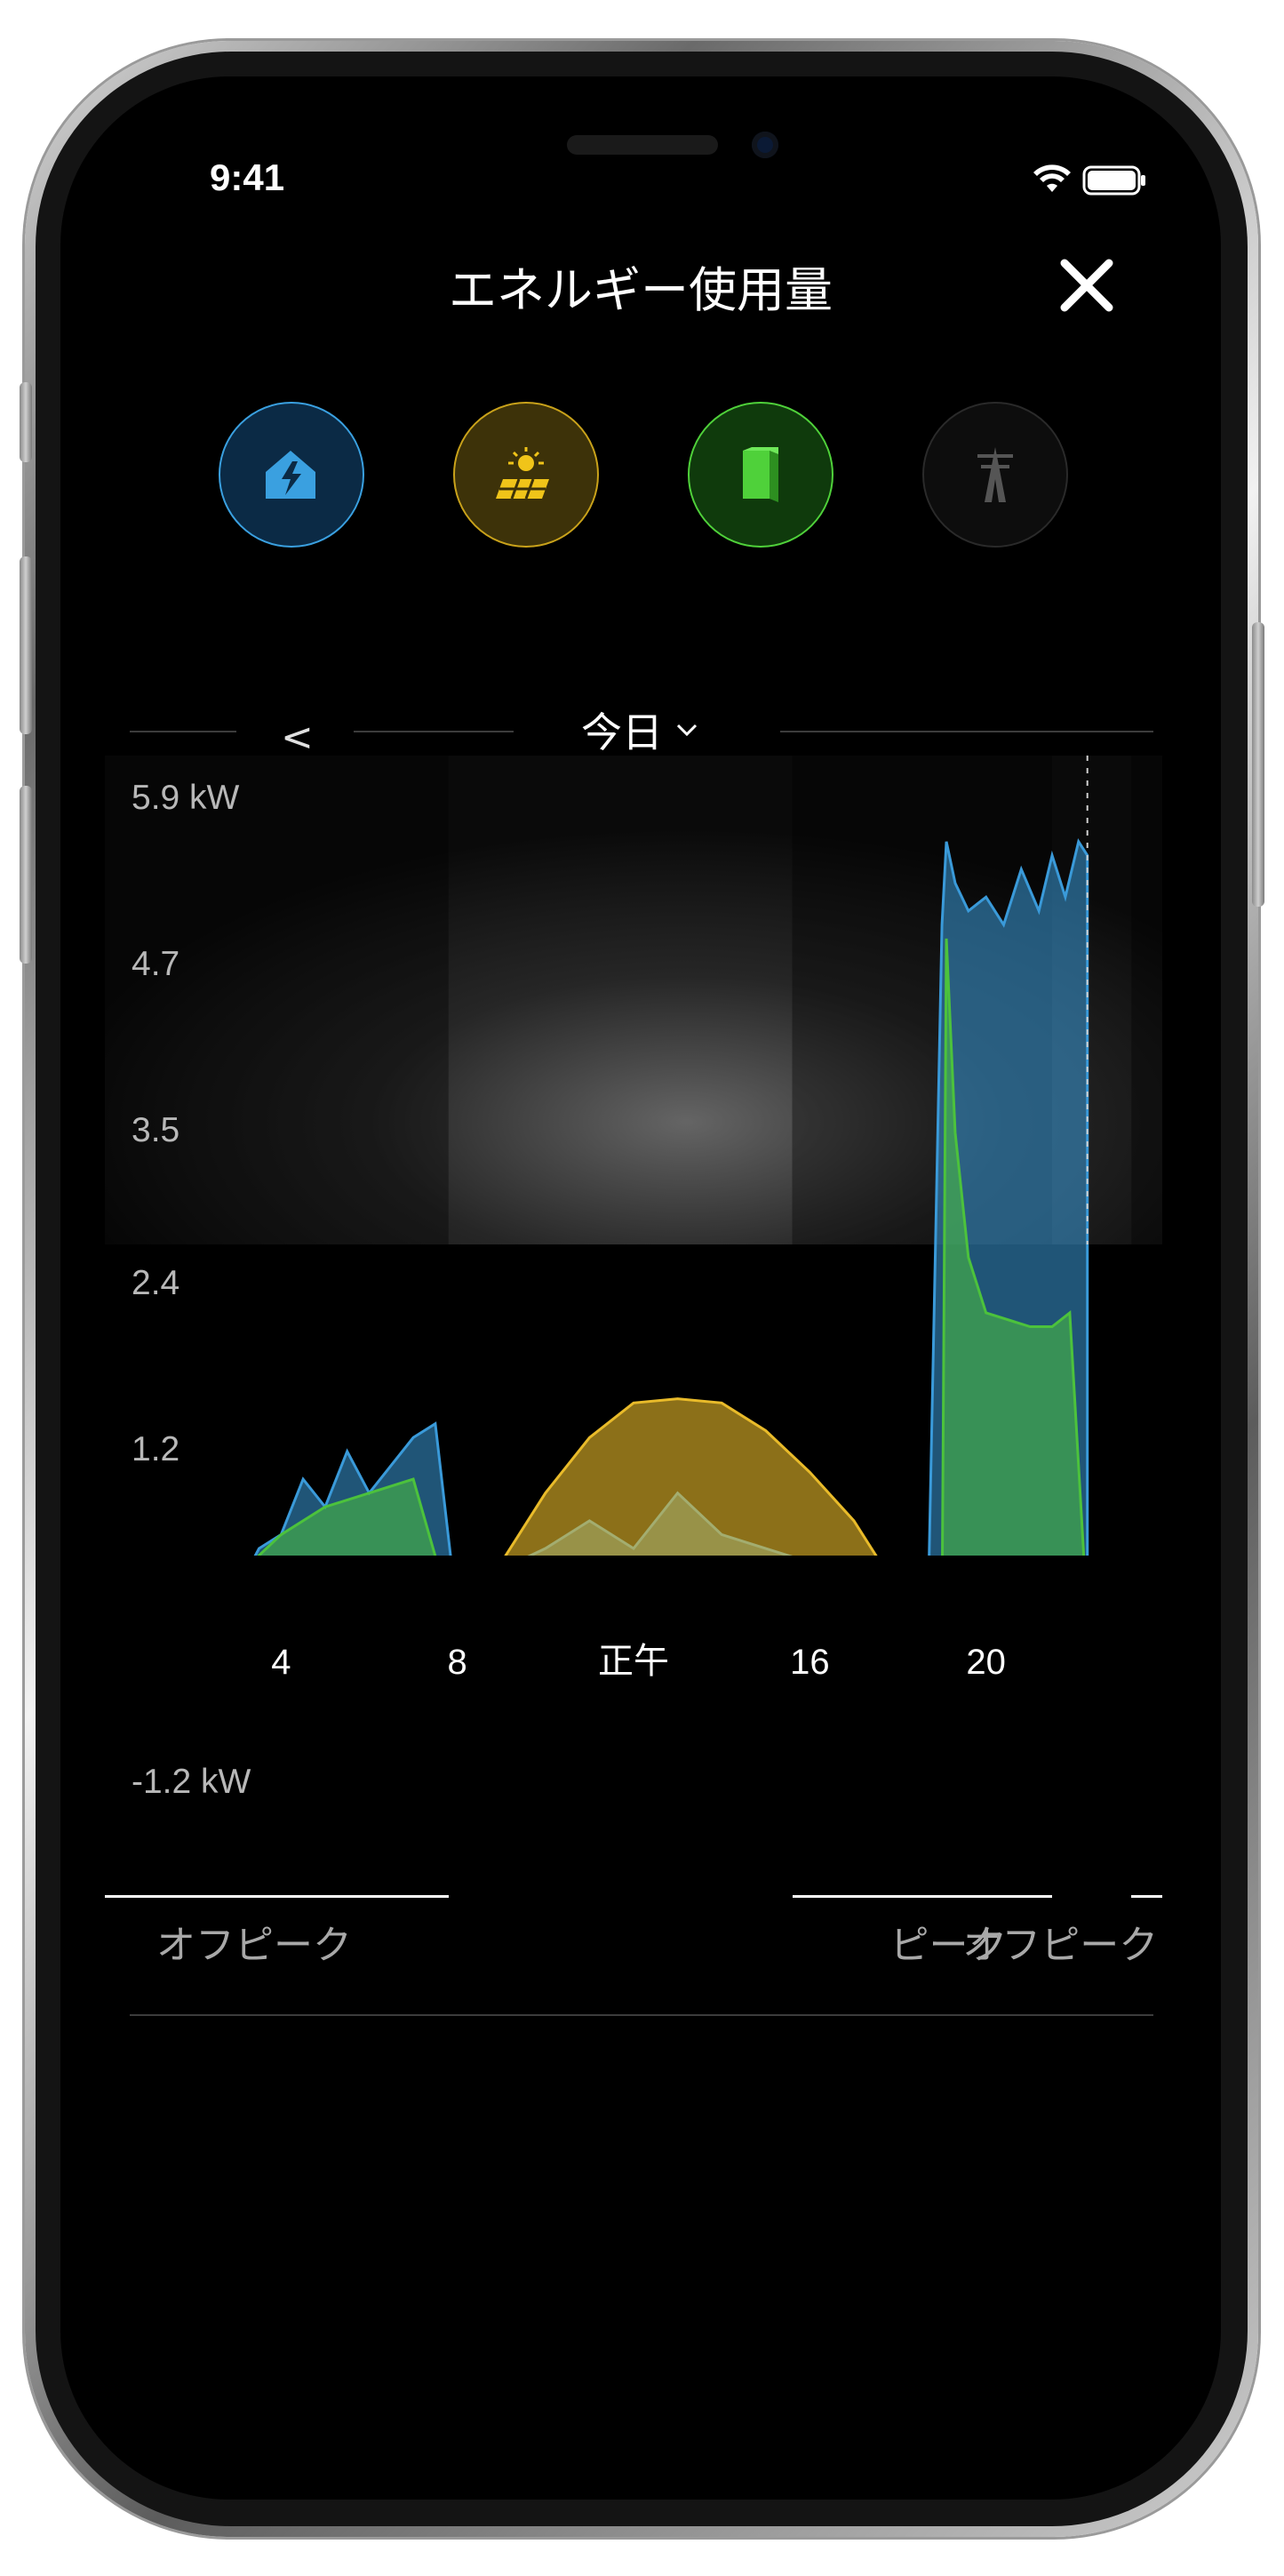  I want to click on period-divider-right, so click(966, 731).